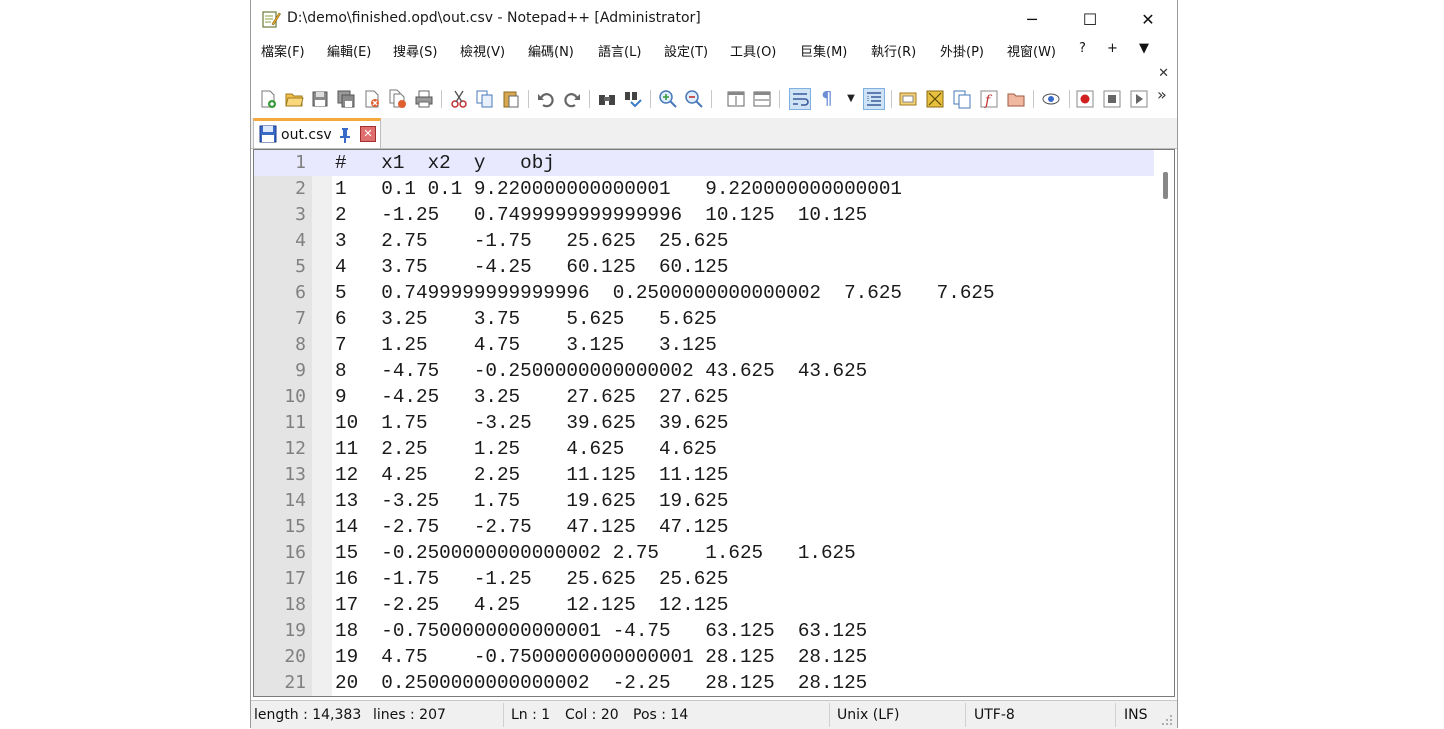 This screenshot has width=1444, height=729. I want to click on close-document-icon: ✕, so click(1163, 73).